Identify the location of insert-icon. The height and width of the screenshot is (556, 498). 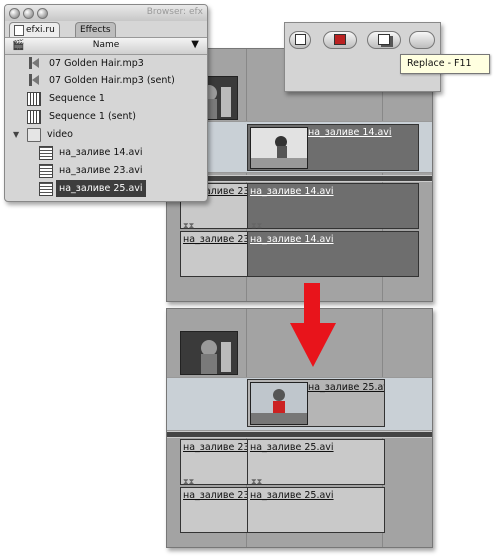
(300, 39).